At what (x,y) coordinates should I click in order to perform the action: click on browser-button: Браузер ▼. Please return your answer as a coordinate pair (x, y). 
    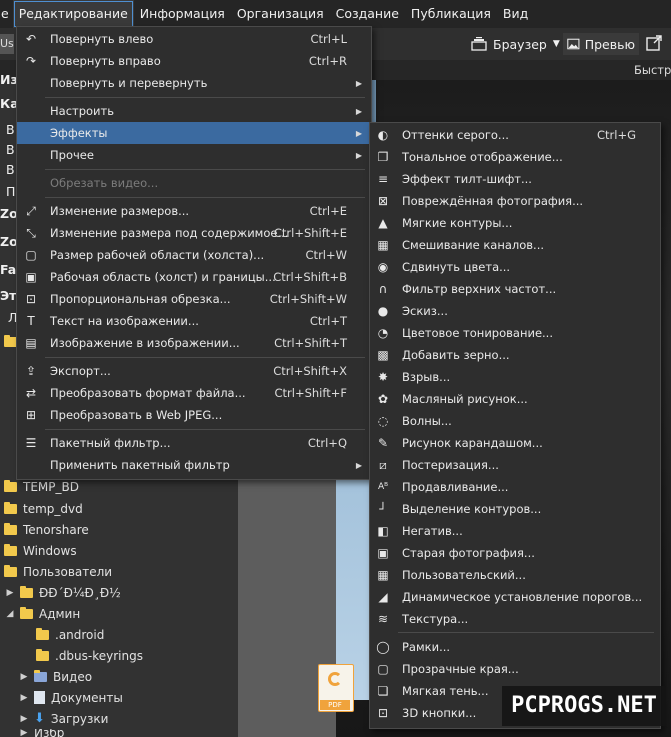
    Looking at the image, I should click on (515, 44).